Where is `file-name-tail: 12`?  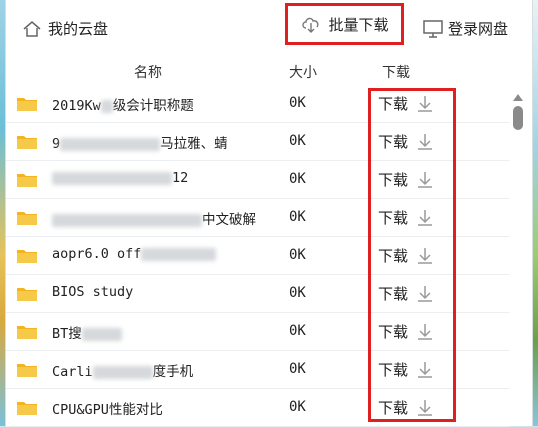 file-name-tail: 12 is located at coordinates (180, 178).